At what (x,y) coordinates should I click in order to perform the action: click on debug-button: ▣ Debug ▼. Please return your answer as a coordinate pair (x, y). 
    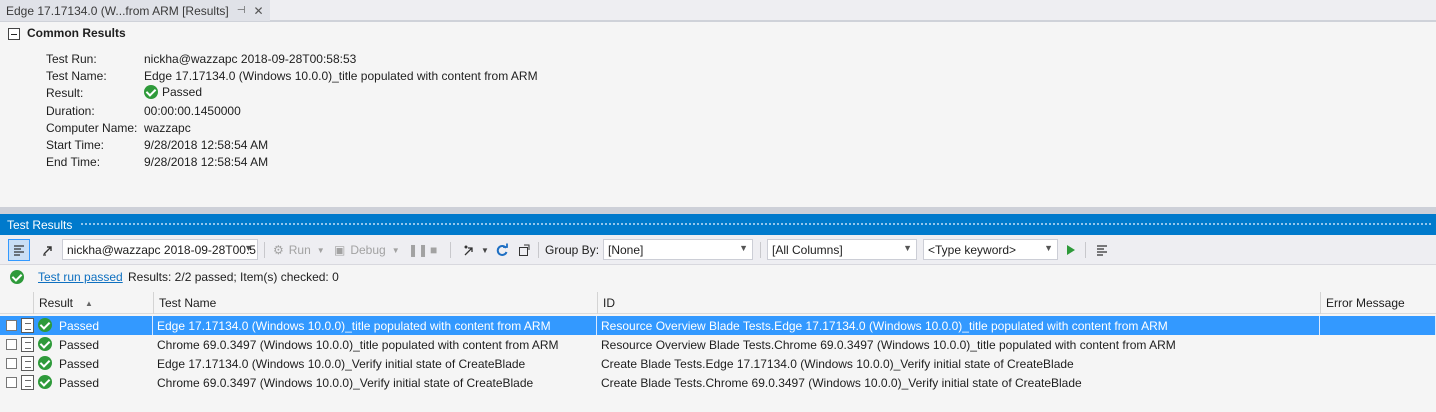
    Looking at the image, I should click on (367, 250).